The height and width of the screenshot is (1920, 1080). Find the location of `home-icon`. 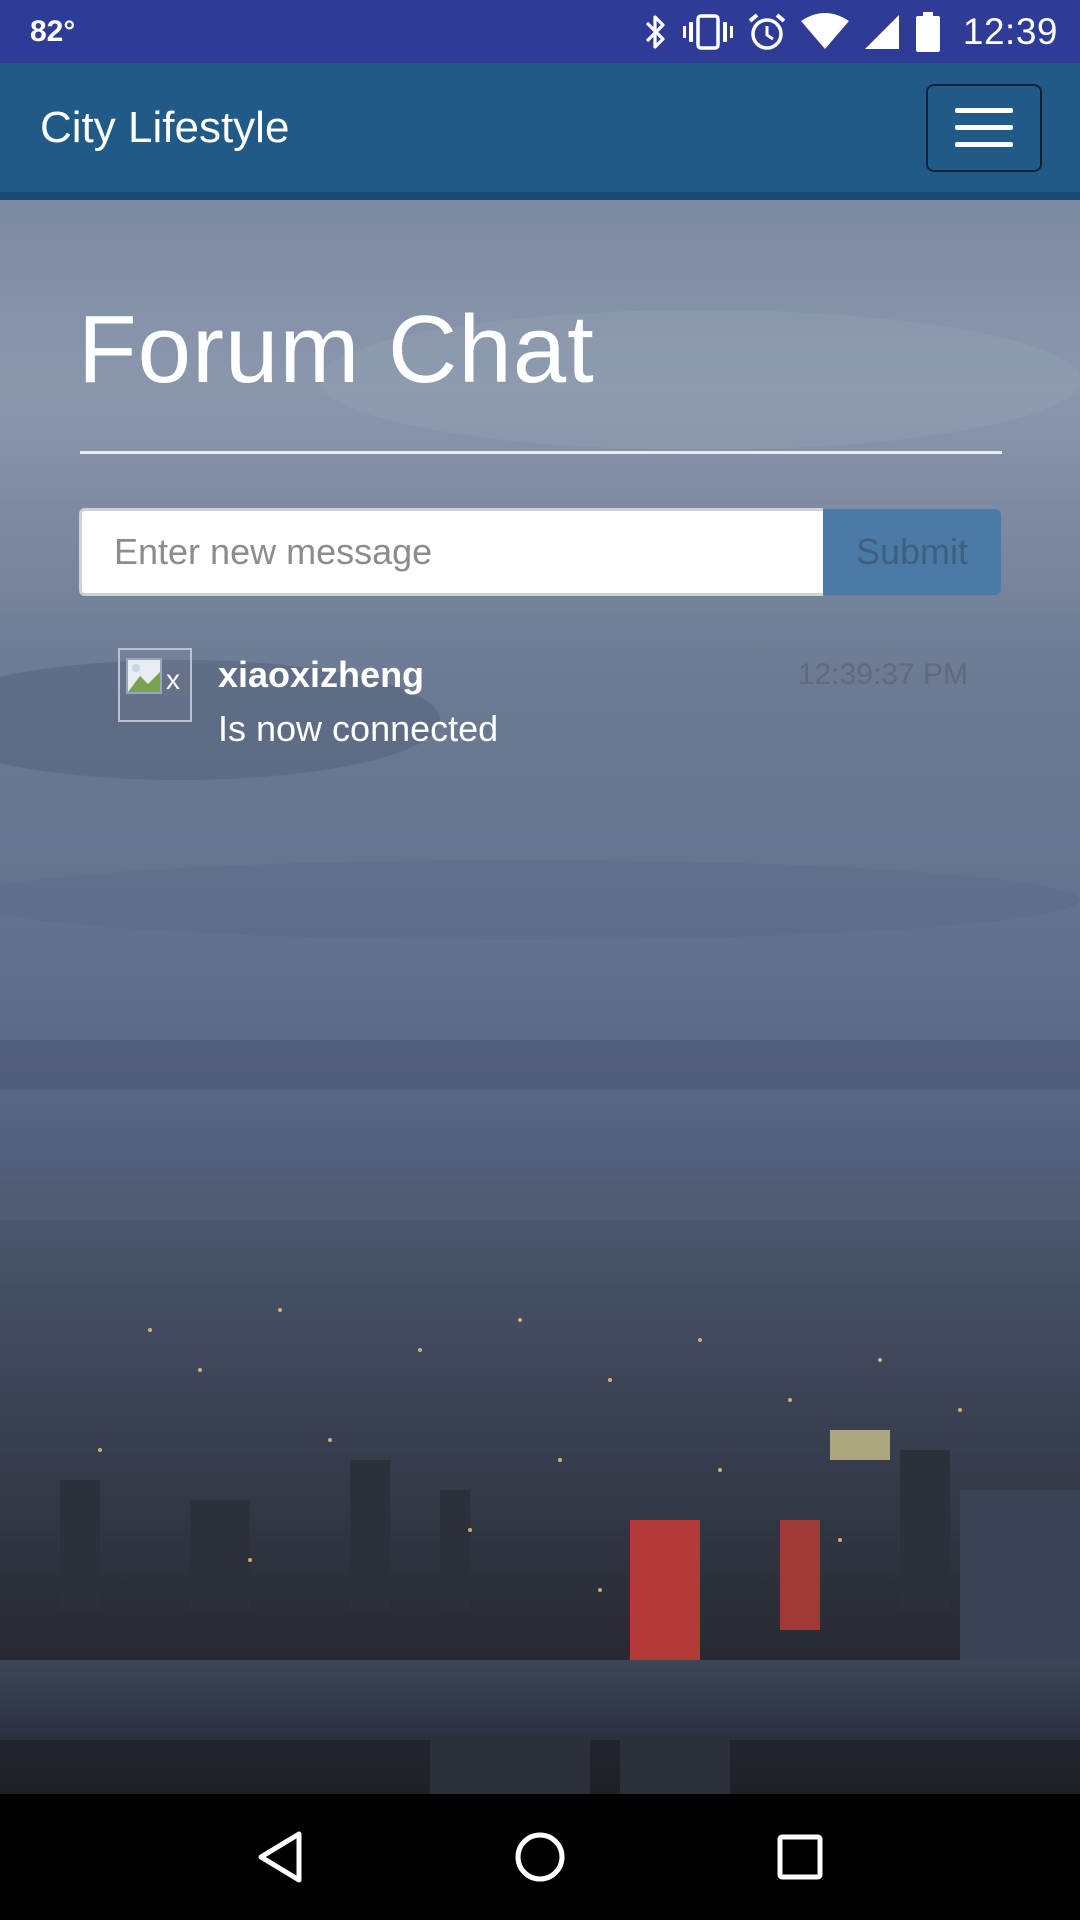

home-icon is located at coordinates (540, 1857).